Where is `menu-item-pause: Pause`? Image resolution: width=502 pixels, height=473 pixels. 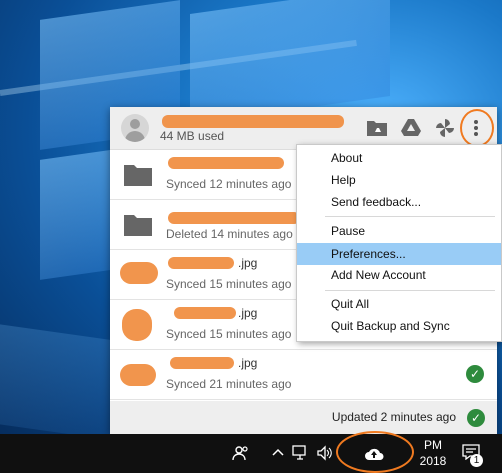 menu-item-pause: Pause is located at coordinates (399, 231).